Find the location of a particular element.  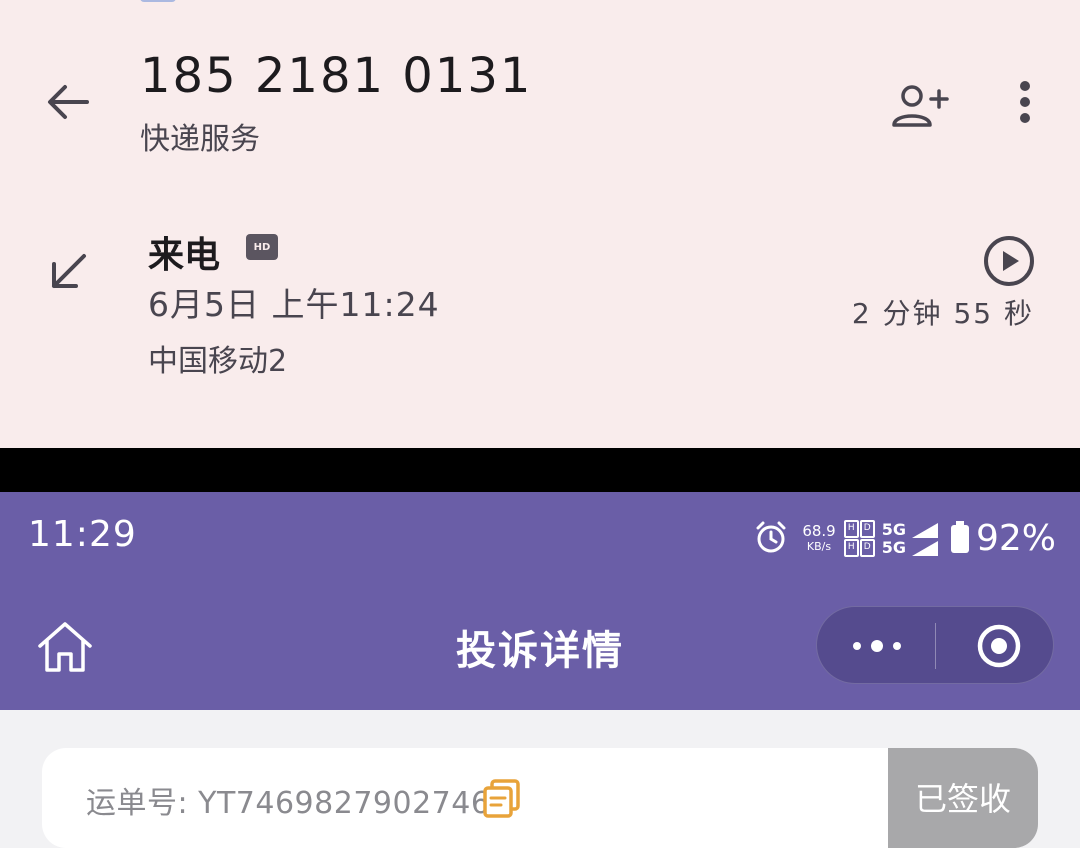

call-date-time: 6月5日 上午11:24 is located at coordinates (294, 304).